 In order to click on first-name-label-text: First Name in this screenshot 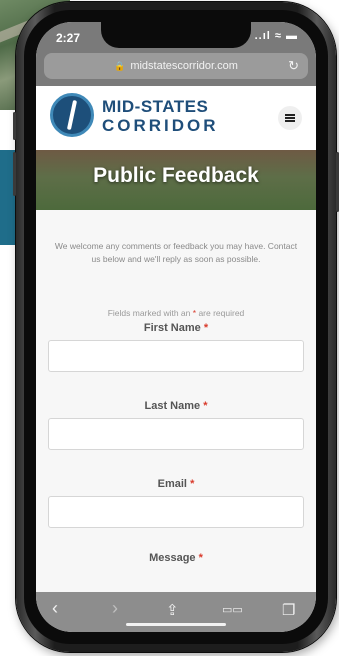, I will do `click(172, 328)`.